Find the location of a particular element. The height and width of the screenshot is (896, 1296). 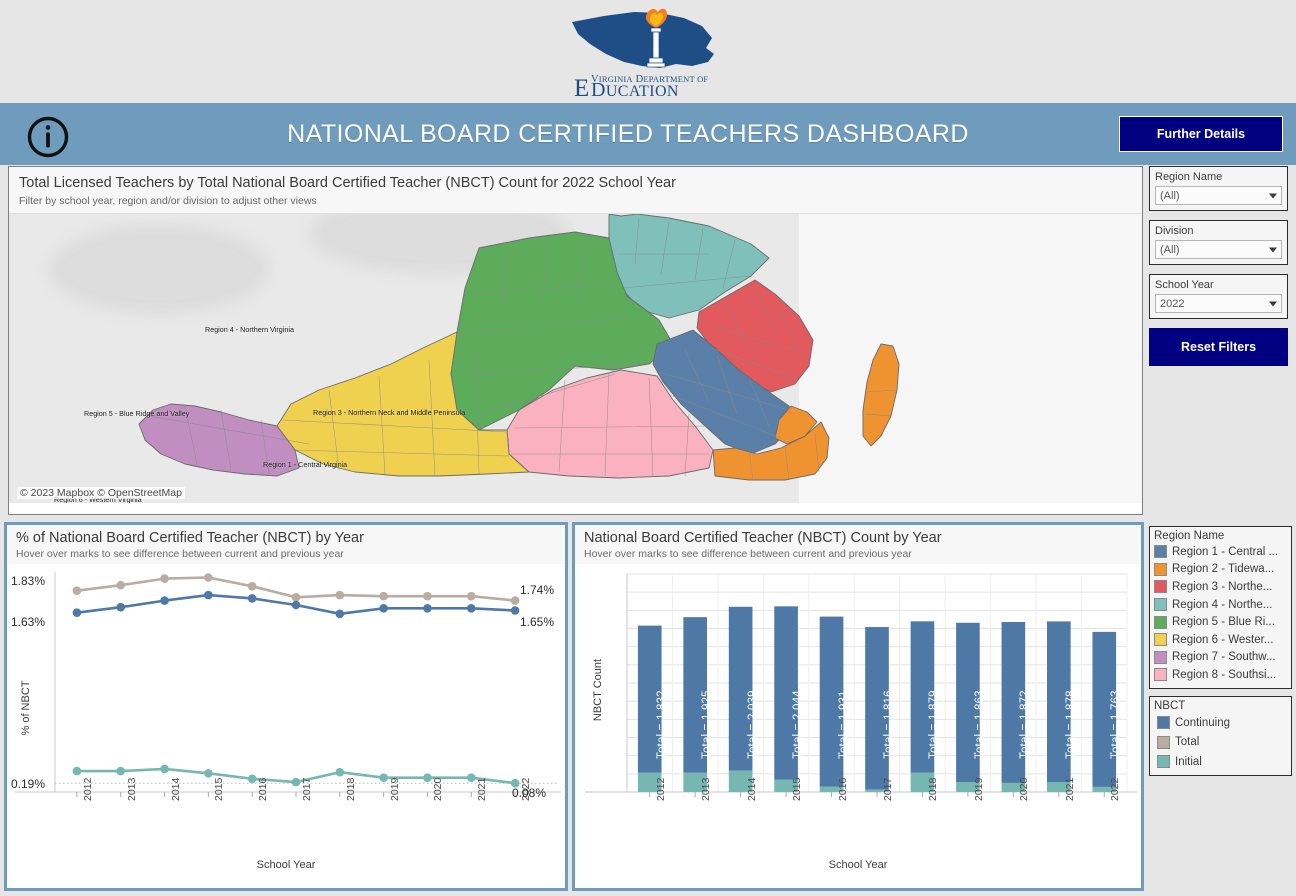

school-year-filter-label: School Year is located at coordinates (1184, 285).